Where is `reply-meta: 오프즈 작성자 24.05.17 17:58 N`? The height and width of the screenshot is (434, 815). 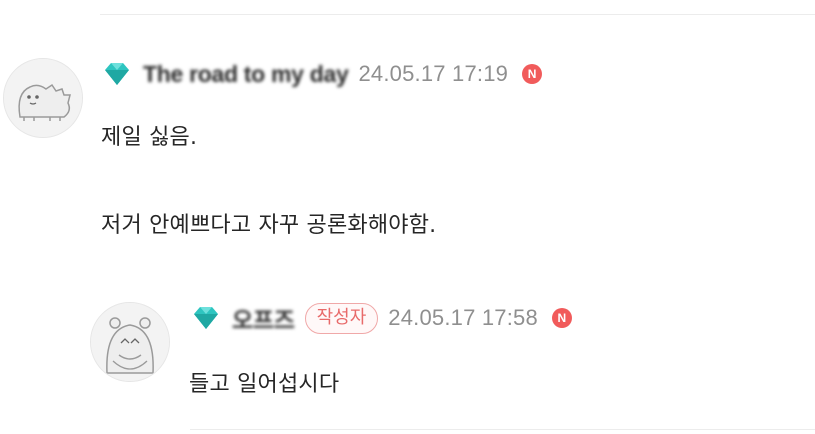
reply-meta: 오프즈 작성자 24.05.17 17:58 N is located at coordinates (381, 318).